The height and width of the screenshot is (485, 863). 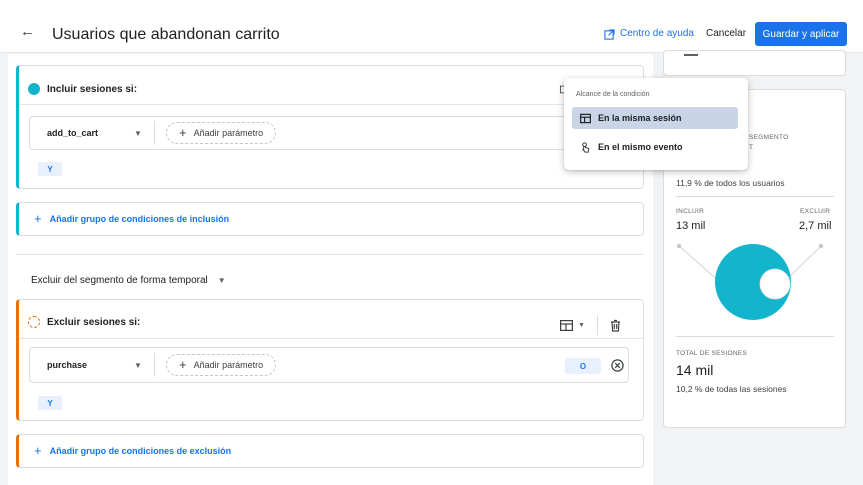 What do you see at coordinates (92, 89) in the screenshot?
I see `include-group-title: Incluir sesiones si:` at bounding box center [92, 89].